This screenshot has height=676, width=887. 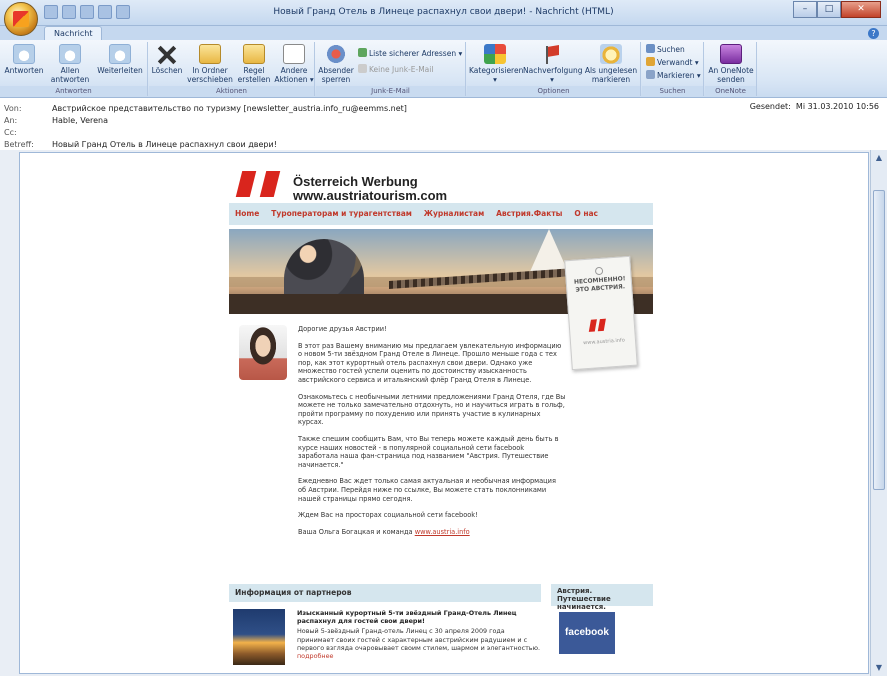 I want to click on reply-label: Antworten, so click(x=24, y=70).